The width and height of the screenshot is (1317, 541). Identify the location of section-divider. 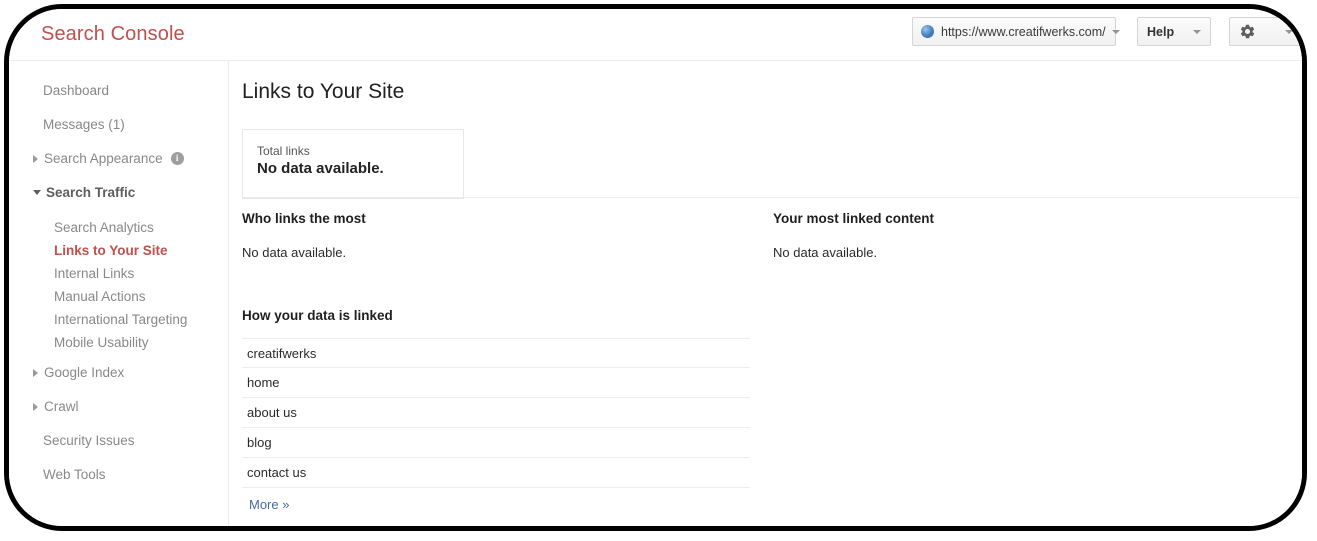
(770, 197).